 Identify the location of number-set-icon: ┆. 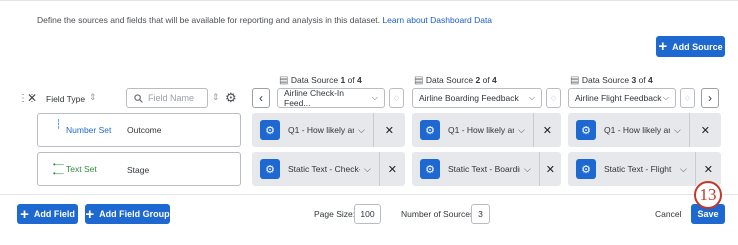
(59, 124).